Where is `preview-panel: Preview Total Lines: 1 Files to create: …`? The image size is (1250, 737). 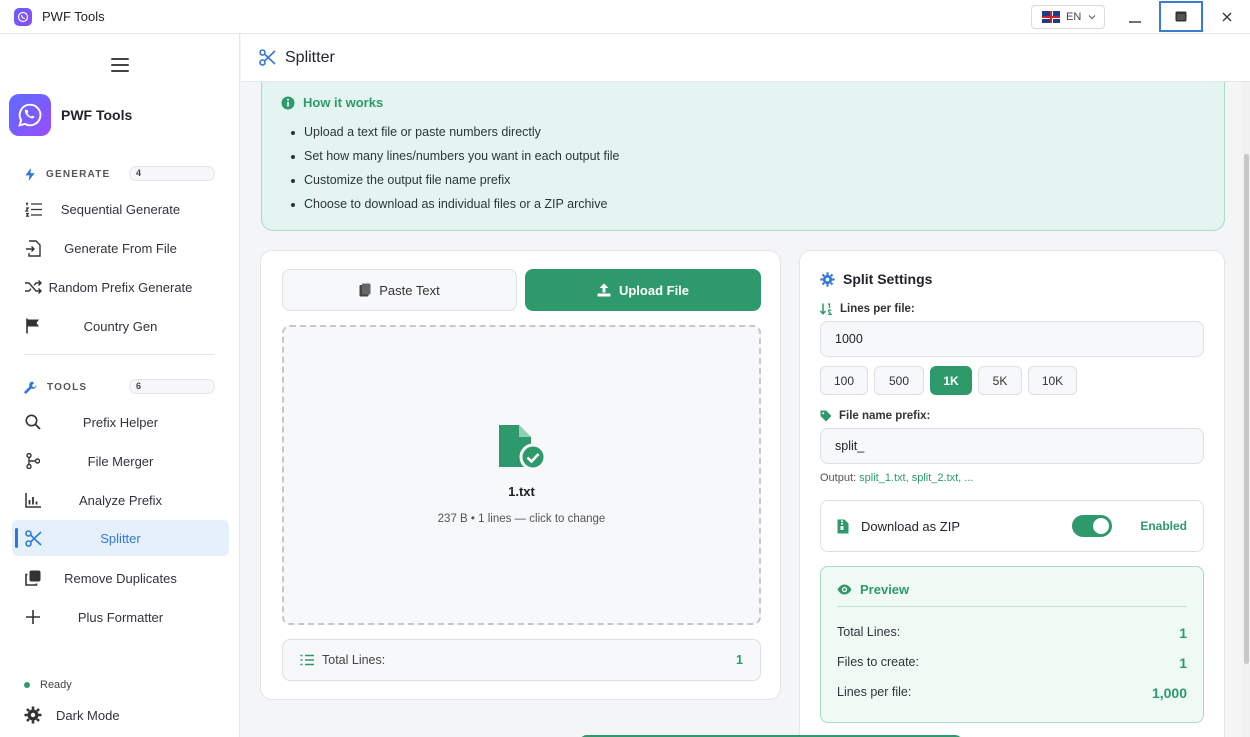
preview-panel: Preview Total Lines: 1 Files to create: … is located at coordinates (1012, 644).